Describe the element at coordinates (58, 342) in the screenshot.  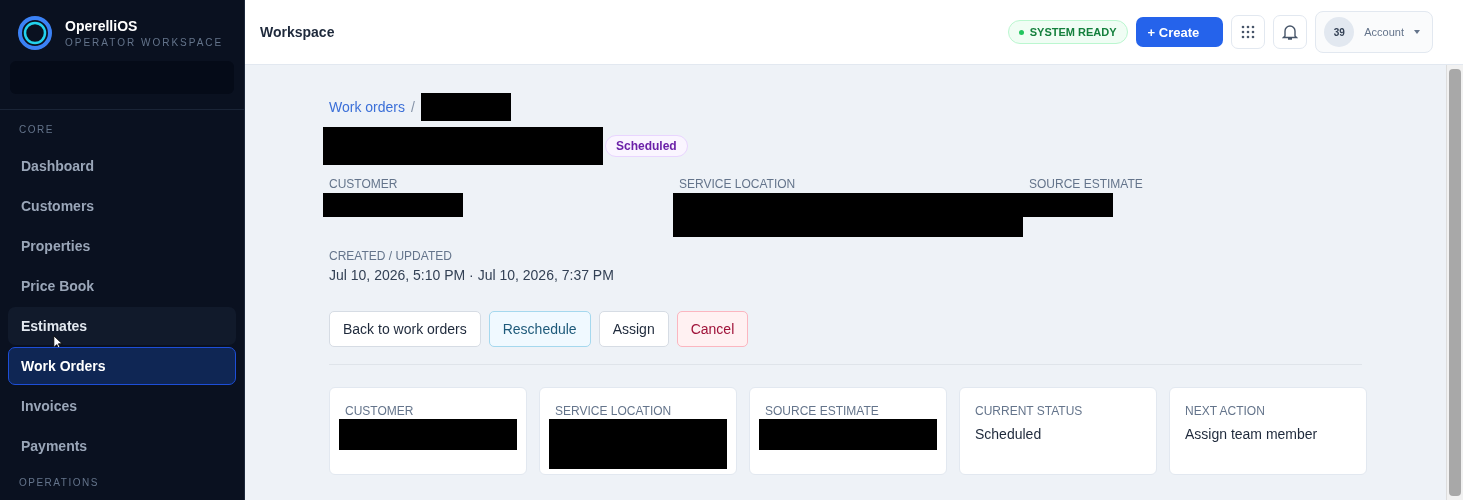
I see `cursor-icon` at that location.